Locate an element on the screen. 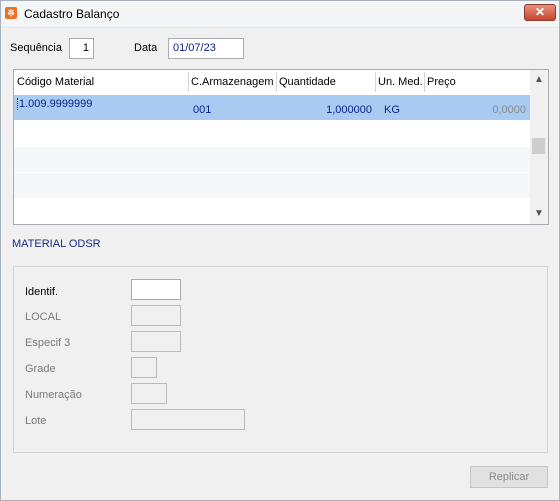 This screenshot has height=501, width=560. data-field: 01/07/23 is located at coordinates (206, 48).